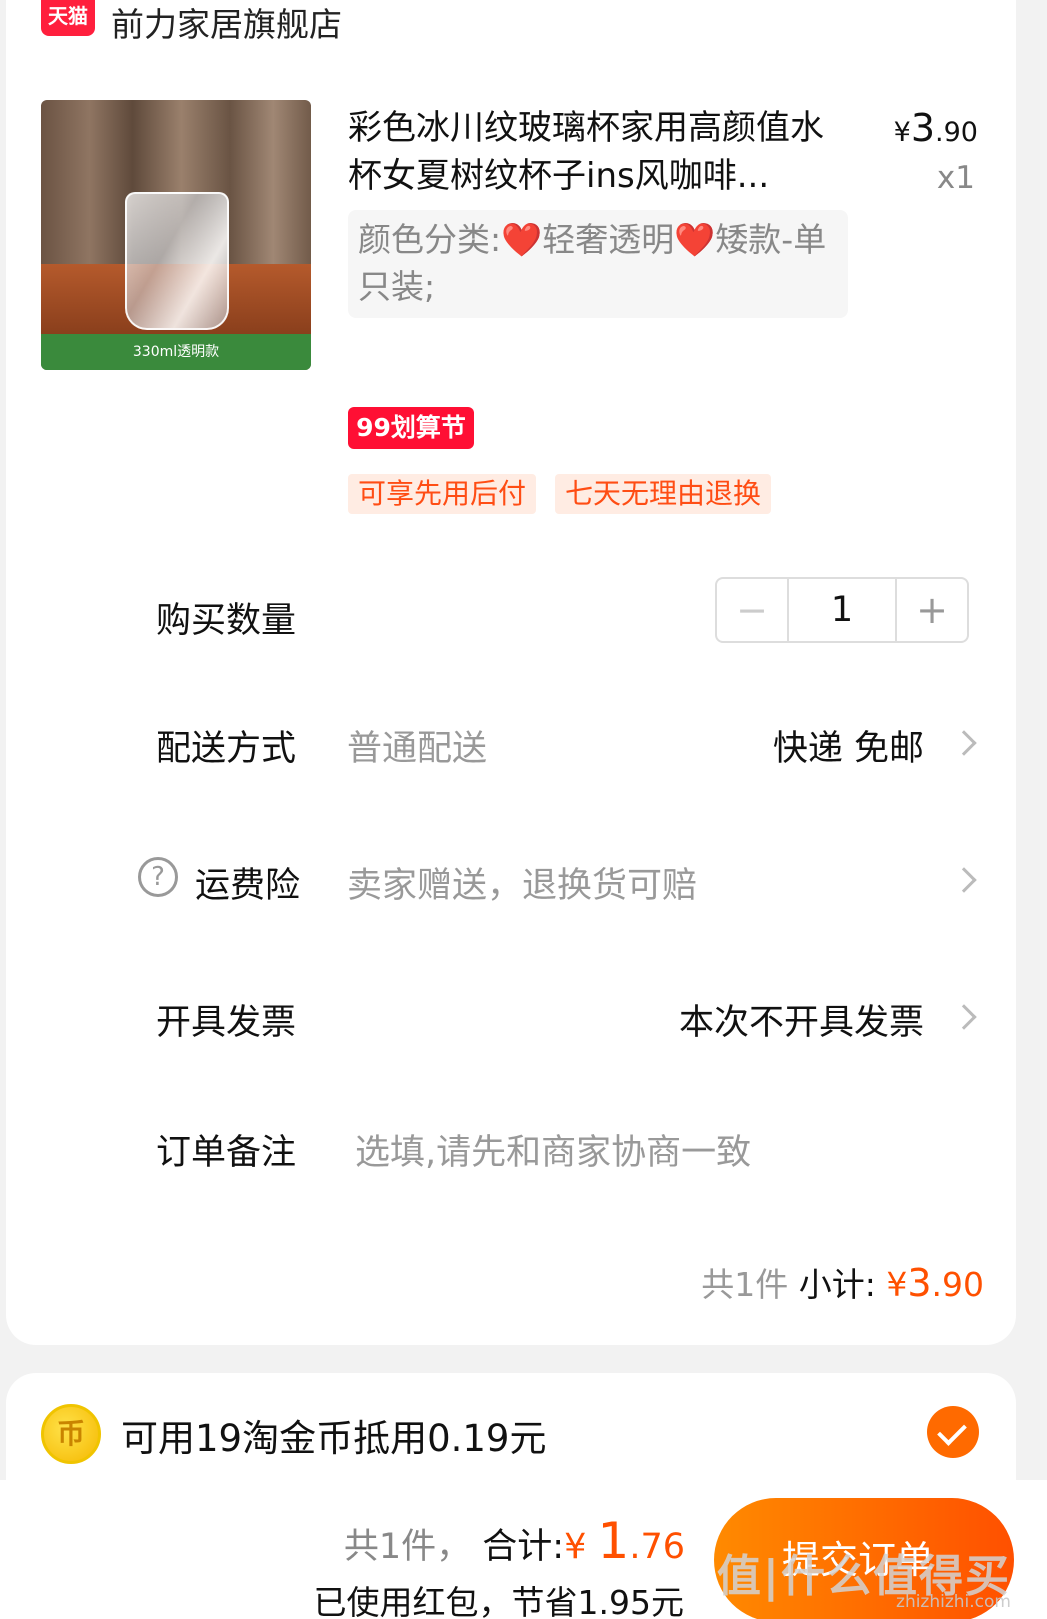  Describe the element at coordinates (923, 128) in the screenshot. I see `price-int: 3` at that location.